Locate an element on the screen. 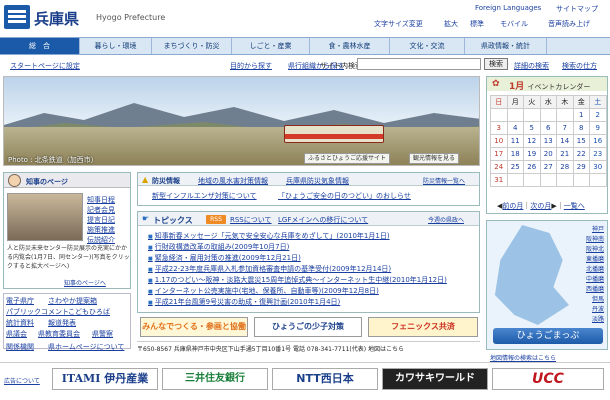 This screenshot has height=400, width=610. map-region-link: 丹波 is located at coordinates (598, 308).